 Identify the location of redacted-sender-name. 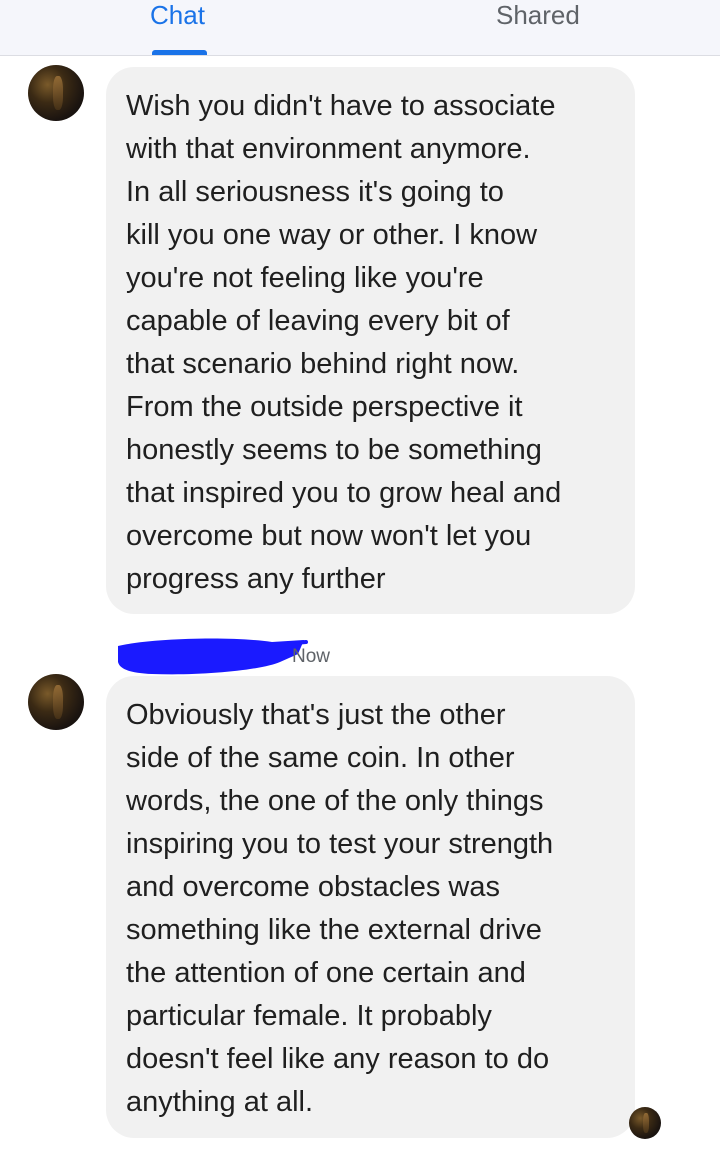
(213, 656).